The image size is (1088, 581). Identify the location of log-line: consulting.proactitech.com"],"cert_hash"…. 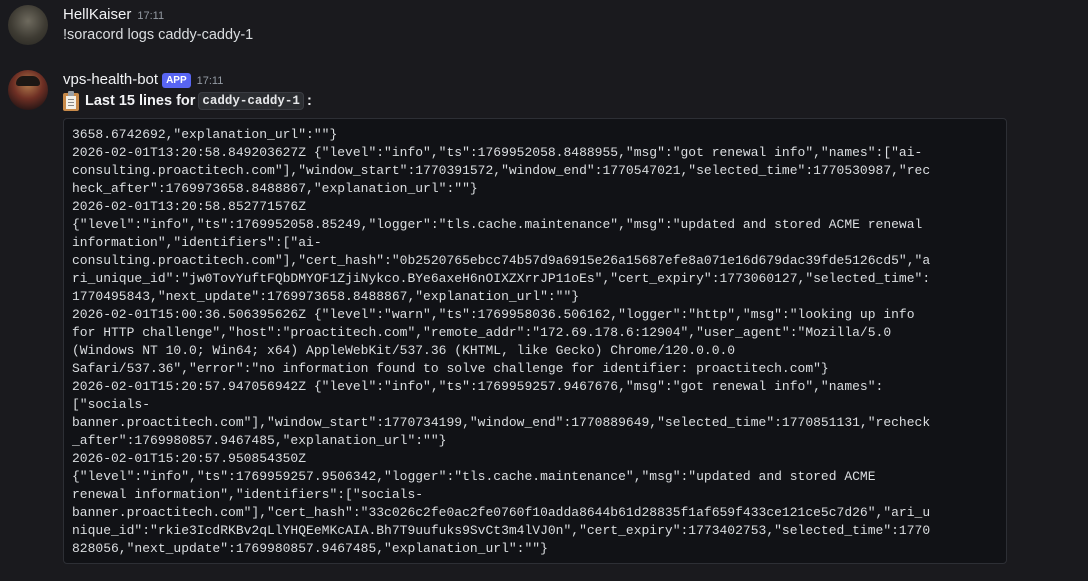
(501, 260).